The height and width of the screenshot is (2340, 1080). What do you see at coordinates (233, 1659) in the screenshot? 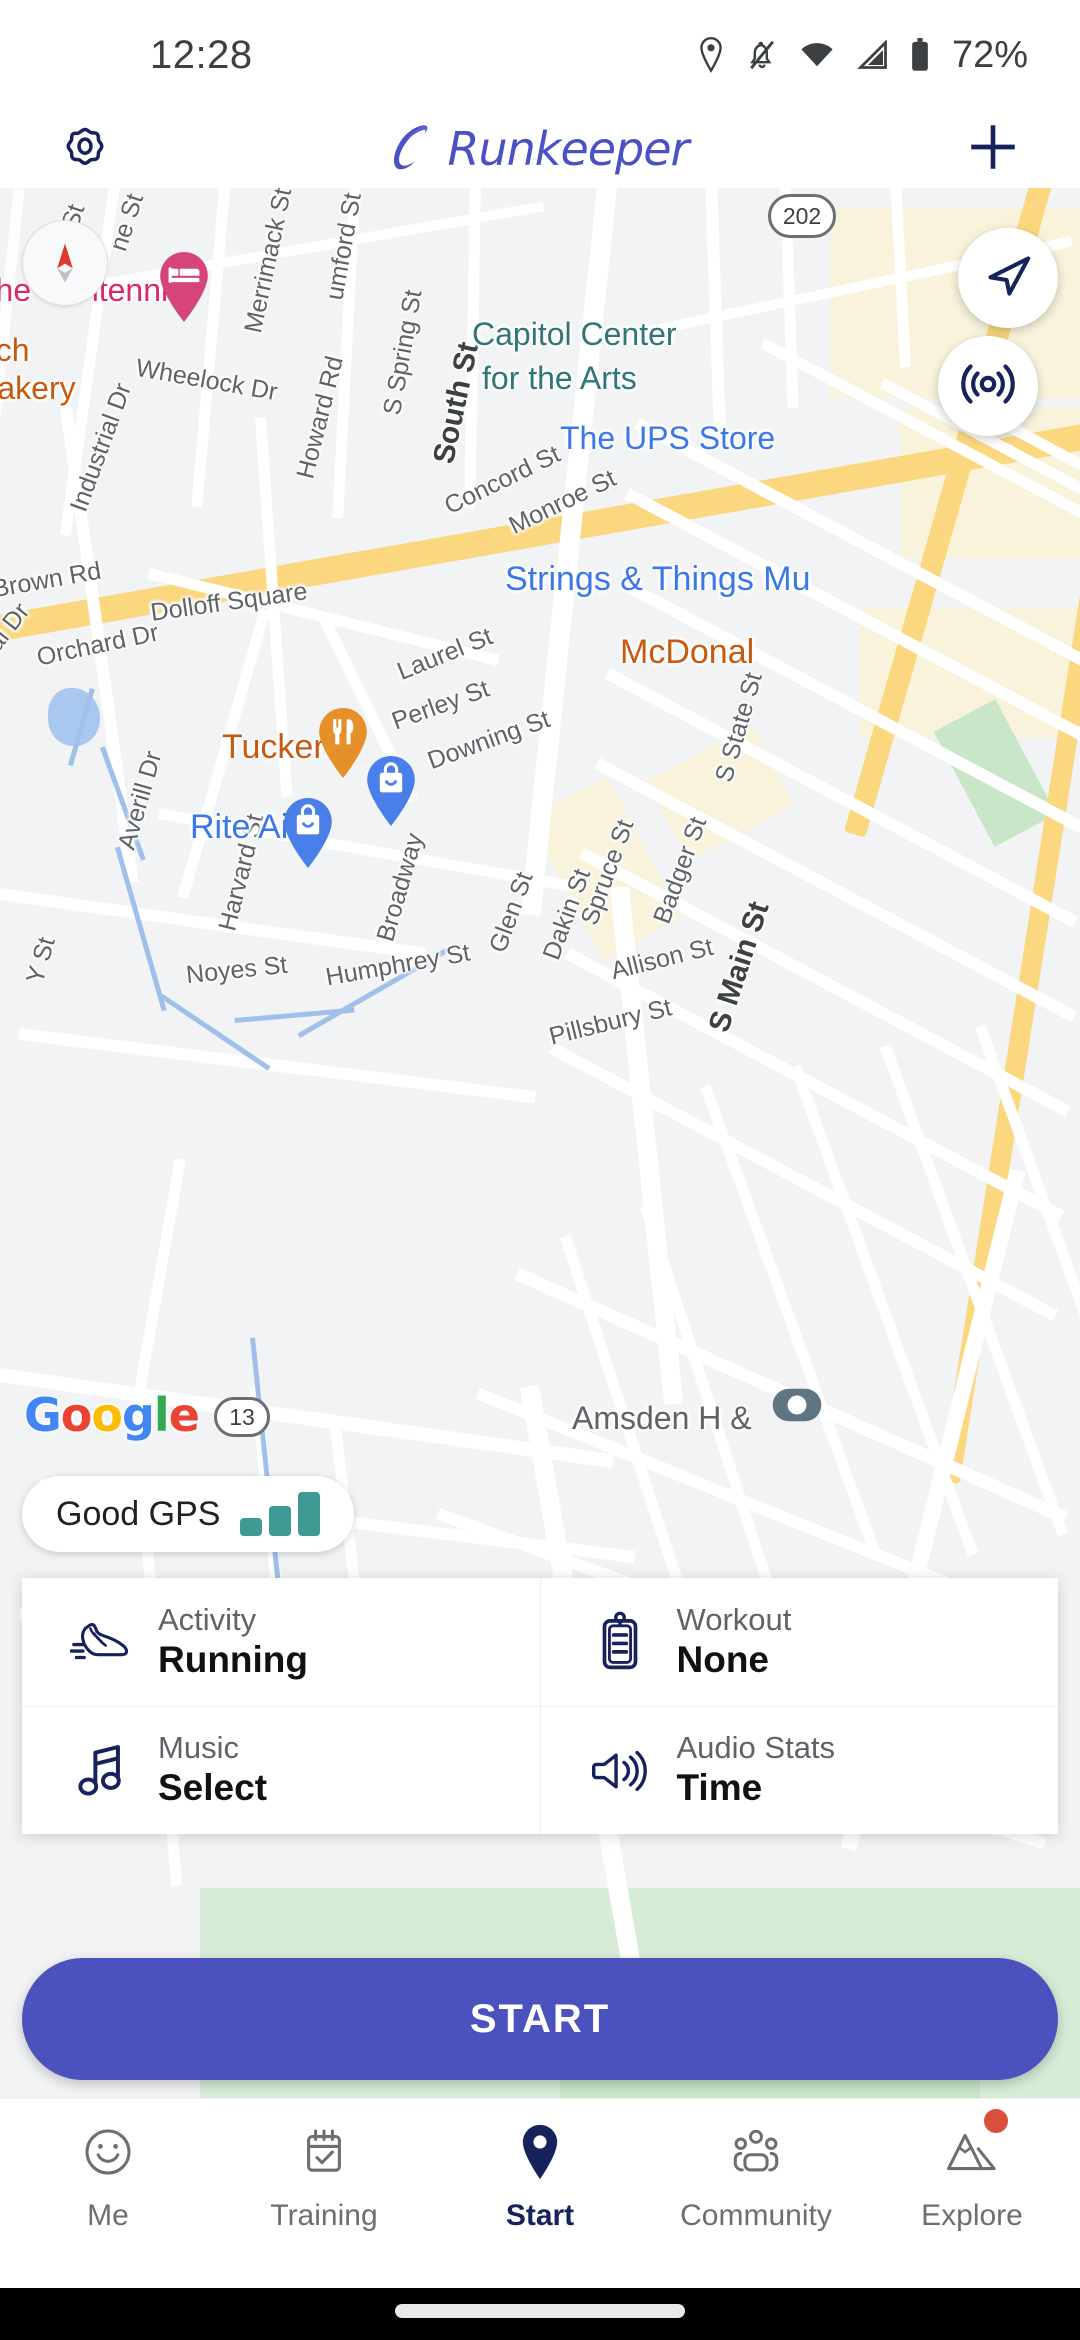
I see `option-value: Running` at bounding box center [233, 1659].